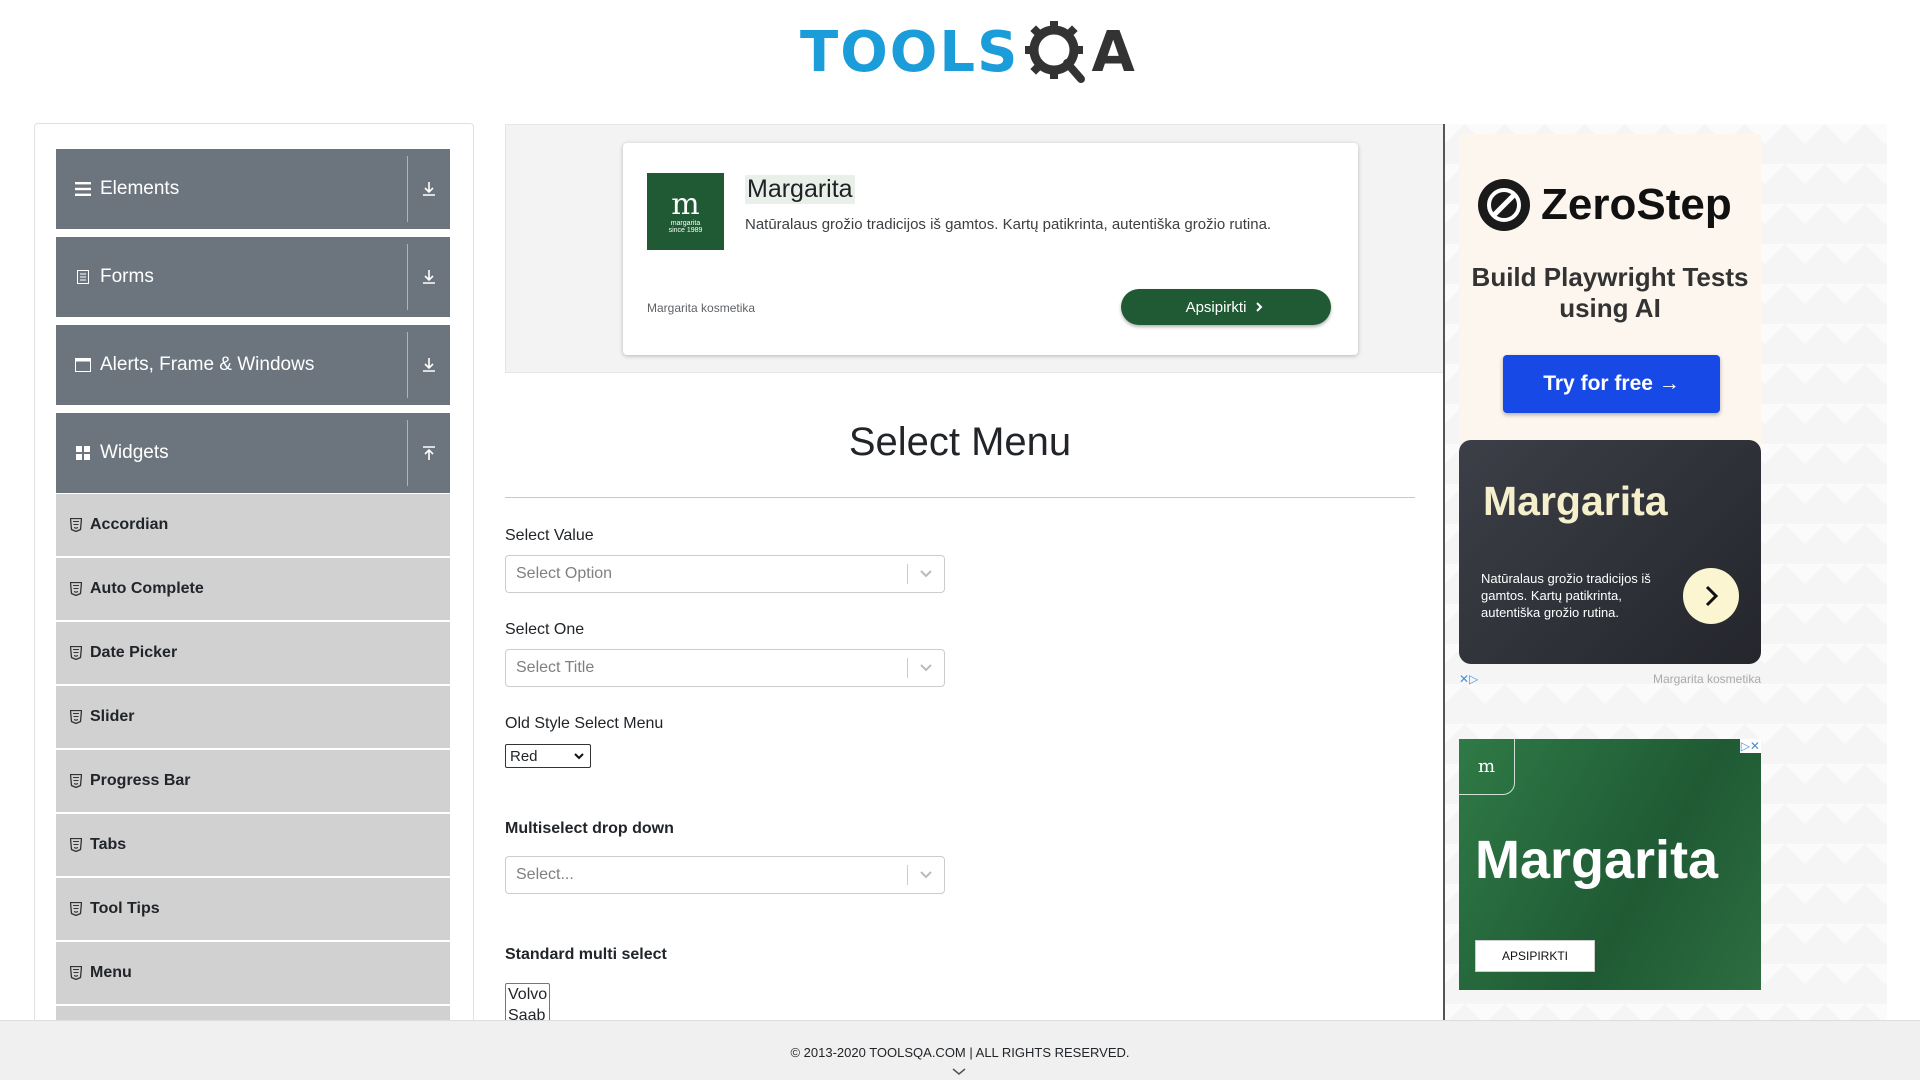 This screenshot has width=1920, height=1080. Describe the element at coordinates (1611, 384) in the screenshot. I see `try-for-free-button: Try for free →` at that location.